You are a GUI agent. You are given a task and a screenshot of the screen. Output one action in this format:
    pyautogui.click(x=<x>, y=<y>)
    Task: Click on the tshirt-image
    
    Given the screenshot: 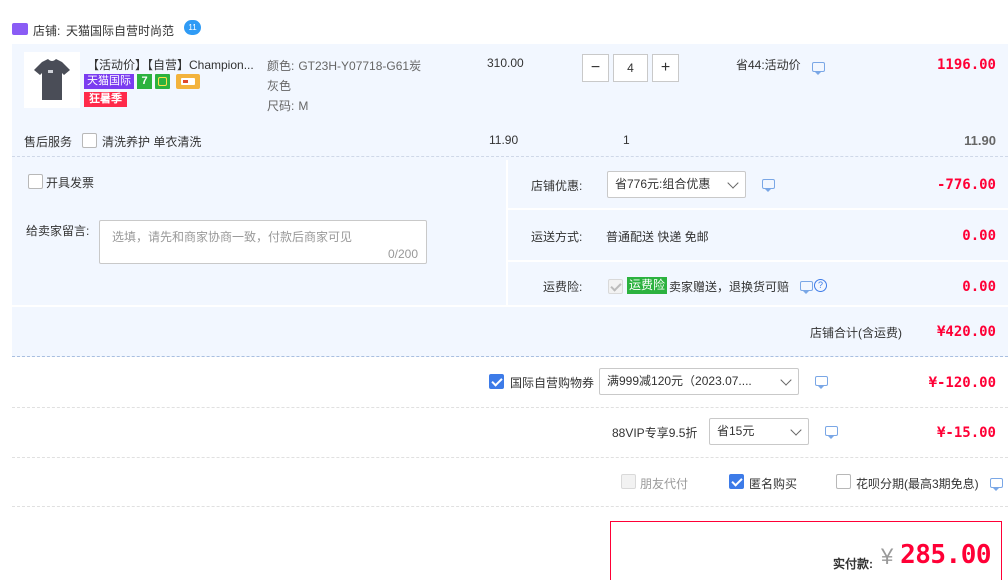 What is the action you would take?
    pyautogui.click(x=52, y=79)
    